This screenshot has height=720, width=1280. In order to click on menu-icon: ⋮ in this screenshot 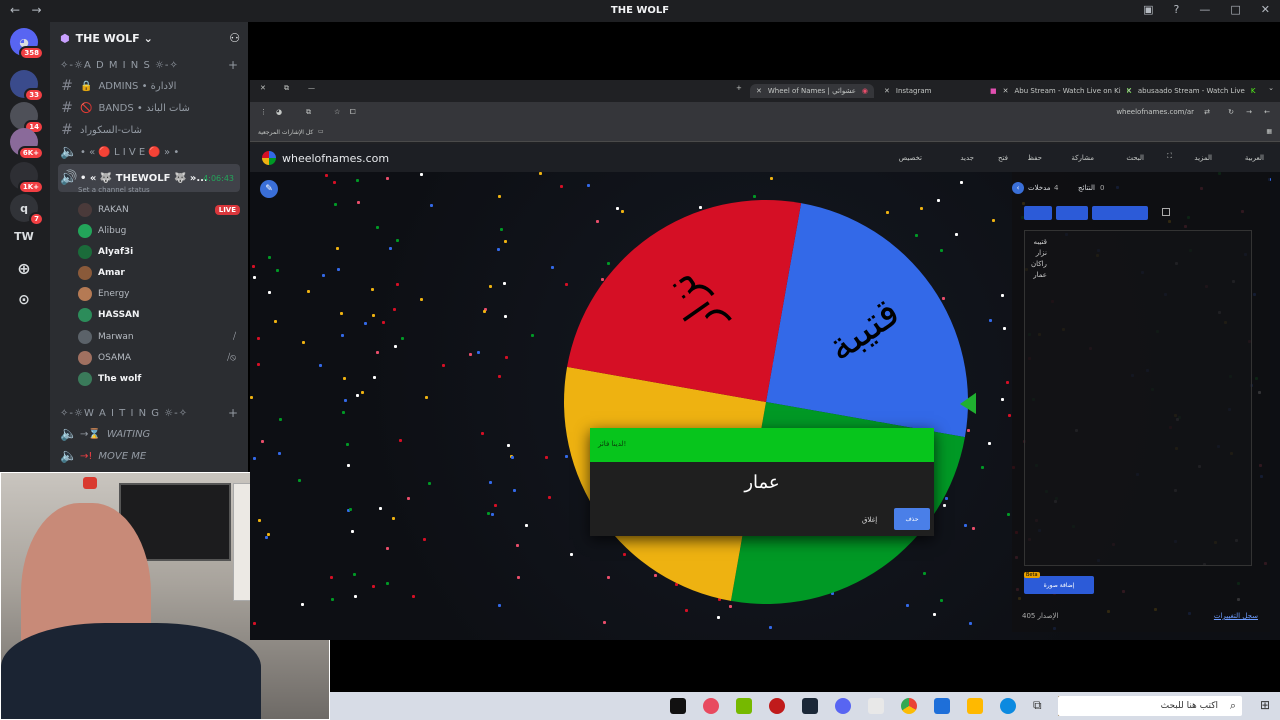, I will do `click(263, 112)`.